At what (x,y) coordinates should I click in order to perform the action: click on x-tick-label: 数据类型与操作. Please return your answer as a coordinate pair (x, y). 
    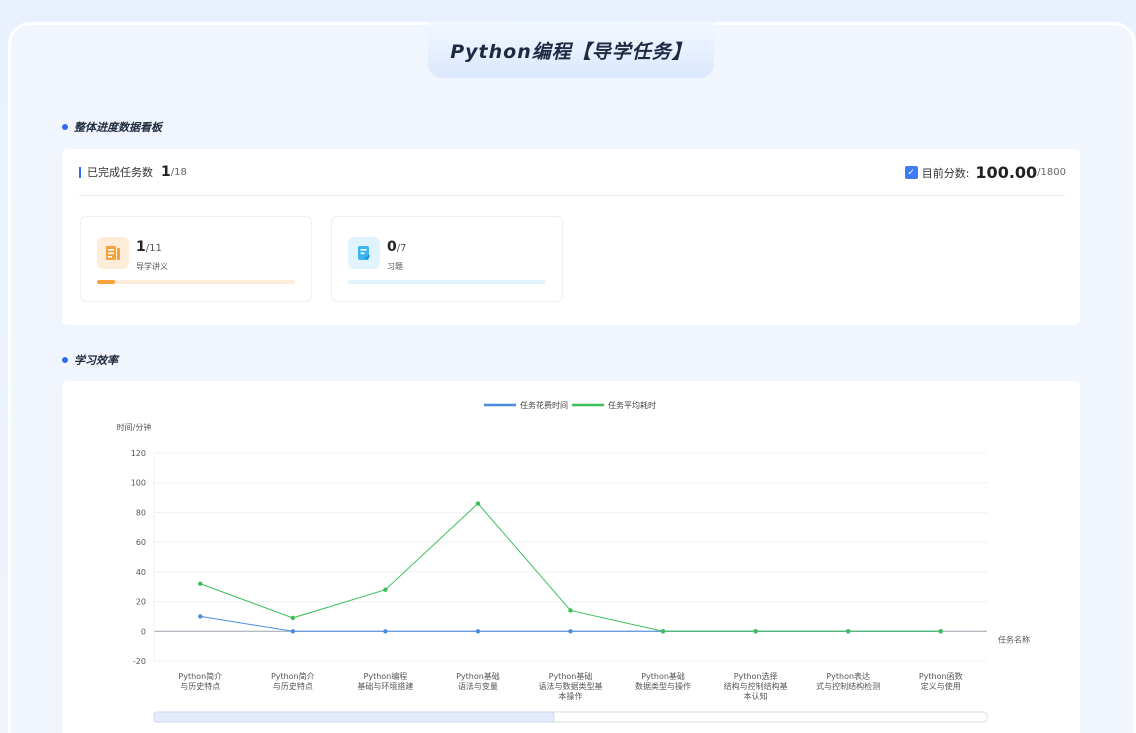
    Looking at the image, I should click on (663, 686).